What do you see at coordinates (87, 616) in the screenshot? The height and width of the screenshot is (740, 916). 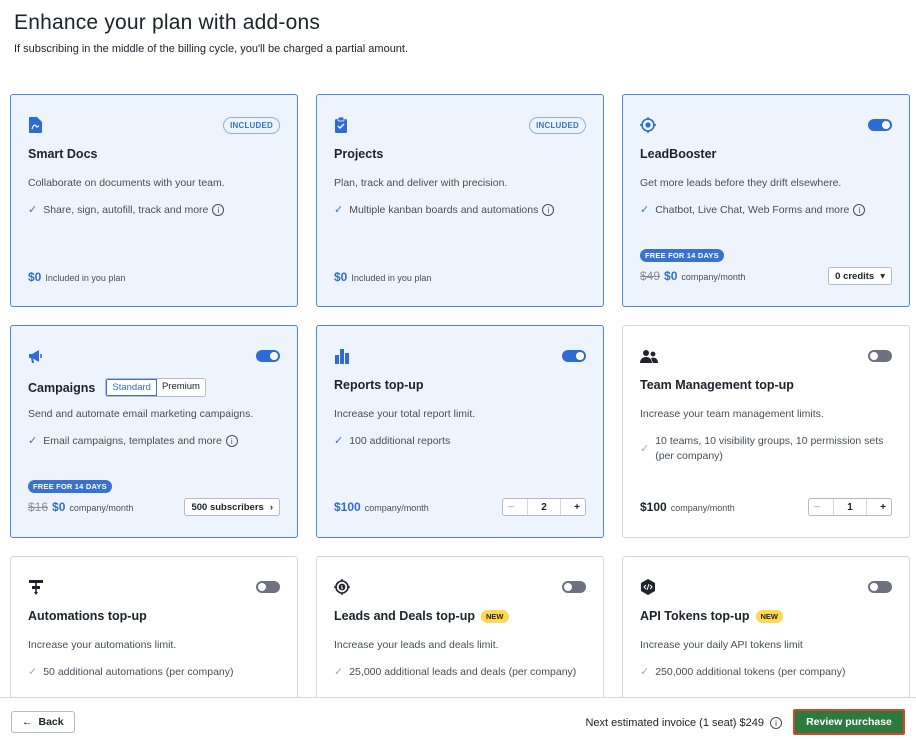 I see `addon-name: Automations top-up` at bounding box center [87, 616].